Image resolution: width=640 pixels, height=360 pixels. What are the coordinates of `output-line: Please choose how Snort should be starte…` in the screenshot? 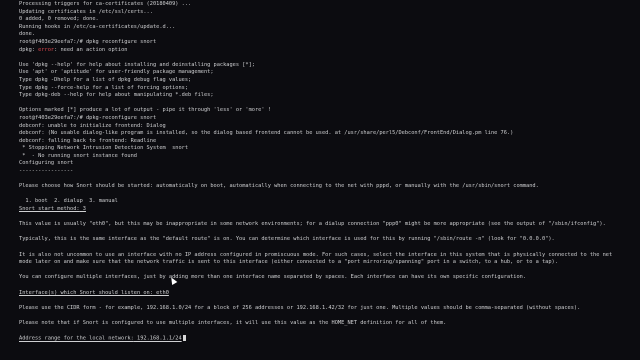 It's located at (279, 186).